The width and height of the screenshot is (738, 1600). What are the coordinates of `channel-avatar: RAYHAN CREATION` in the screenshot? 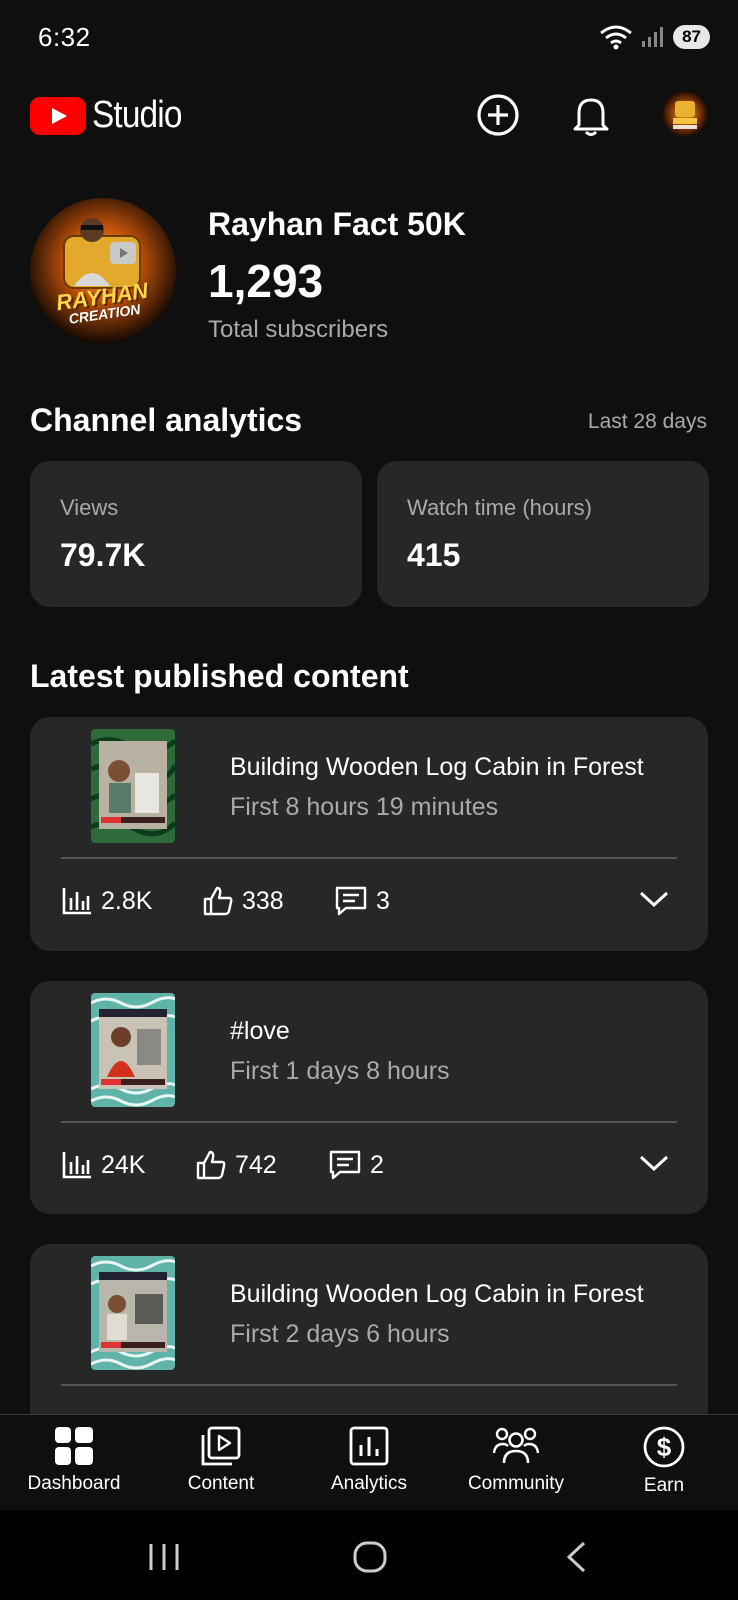 It's located at (103, 271).